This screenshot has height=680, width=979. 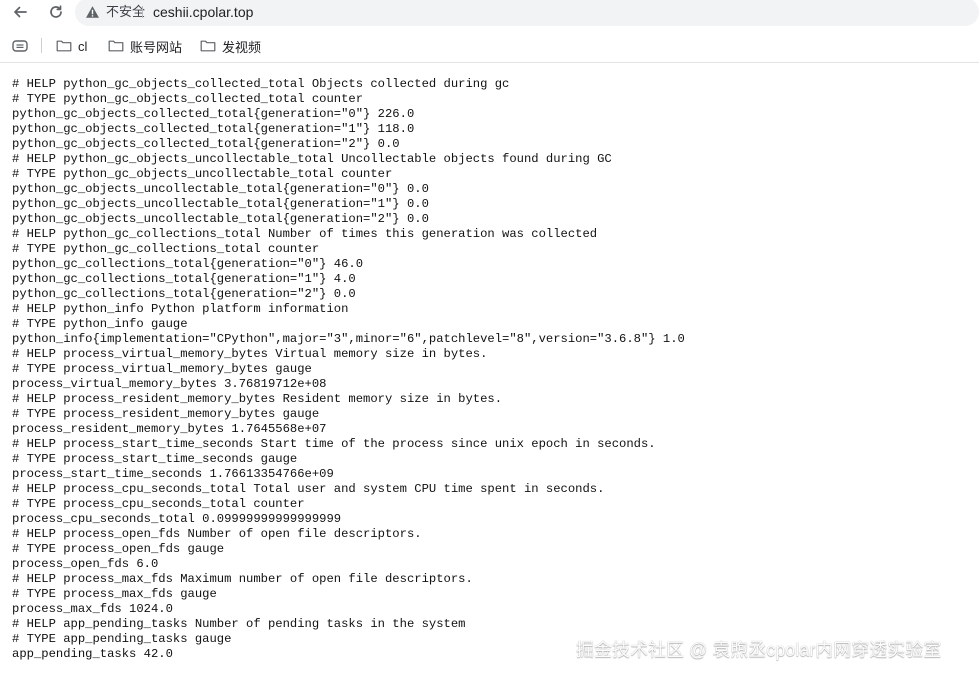 I want to click on warning-triangle-icon, so click(x=92, y=12).